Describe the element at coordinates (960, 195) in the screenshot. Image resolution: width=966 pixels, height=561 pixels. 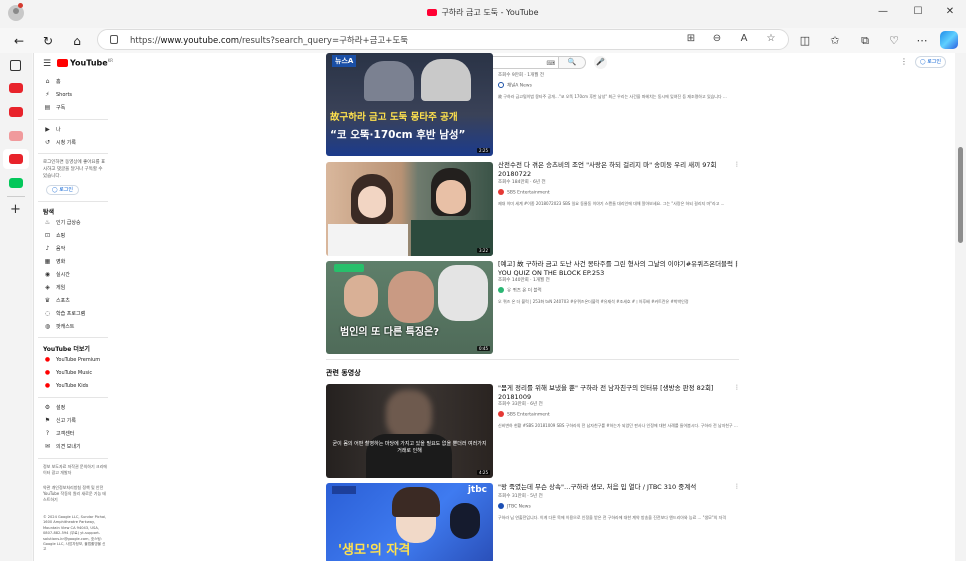
I see `scrollbar-thumb` at that location.